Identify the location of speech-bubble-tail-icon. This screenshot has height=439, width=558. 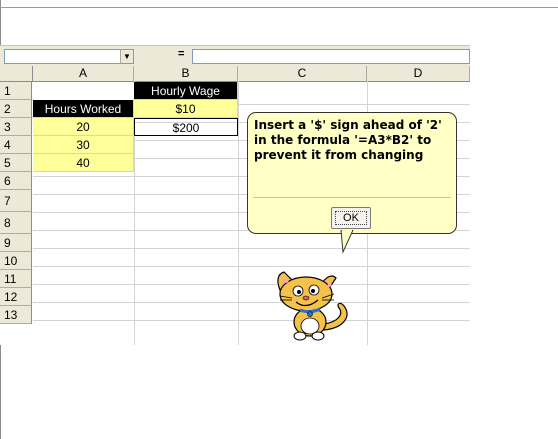
(347, 242).